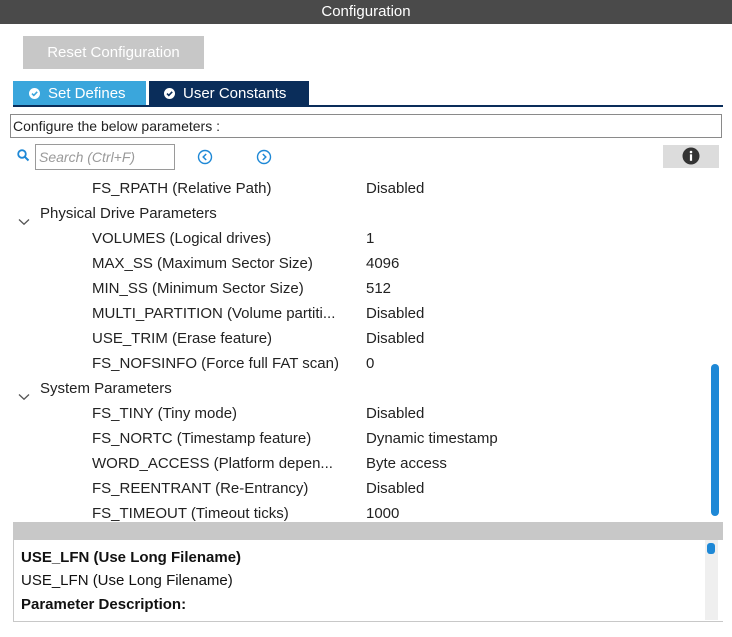 This screenshot has height=637, width=732. Describe the element at coordinates (406, 463) in the screenshot. I see `param-value: Byte access` at that location.